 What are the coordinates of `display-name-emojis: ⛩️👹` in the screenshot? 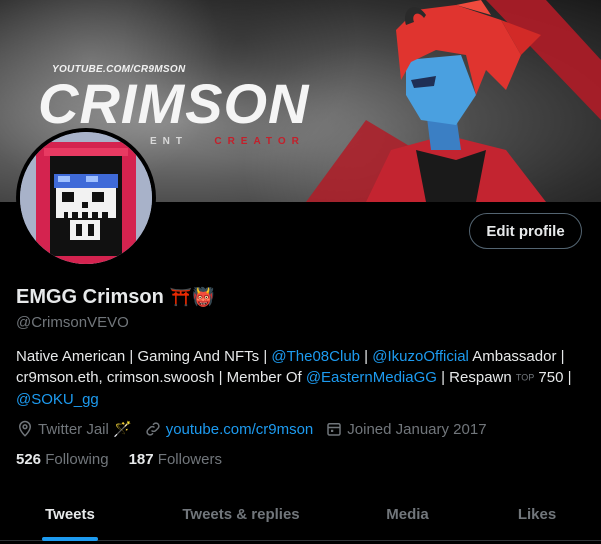 It's located at (192, 297).